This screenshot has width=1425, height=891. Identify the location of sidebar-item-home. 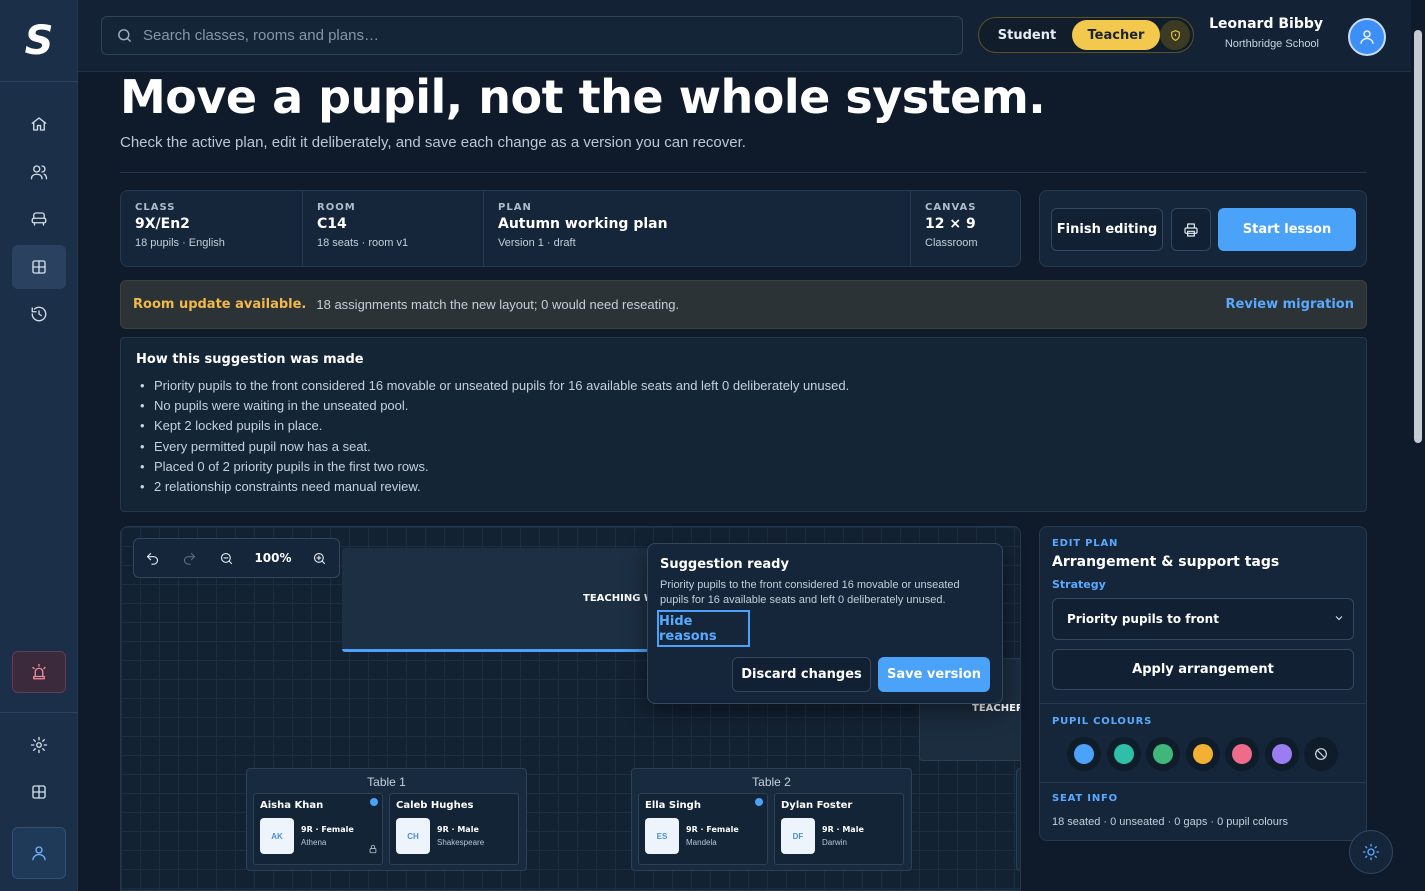
(39, 124).